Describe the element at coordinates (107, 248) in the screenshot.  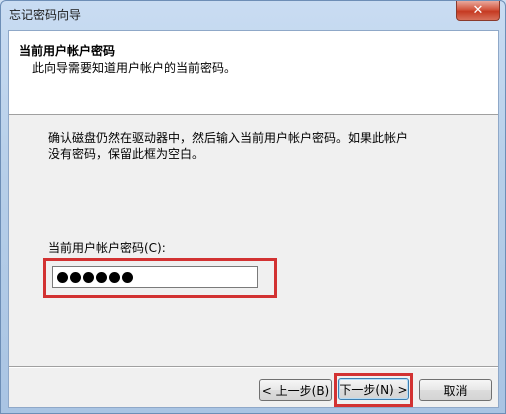
I see `password-label: 当前用户帐户密码(C):` at that location.